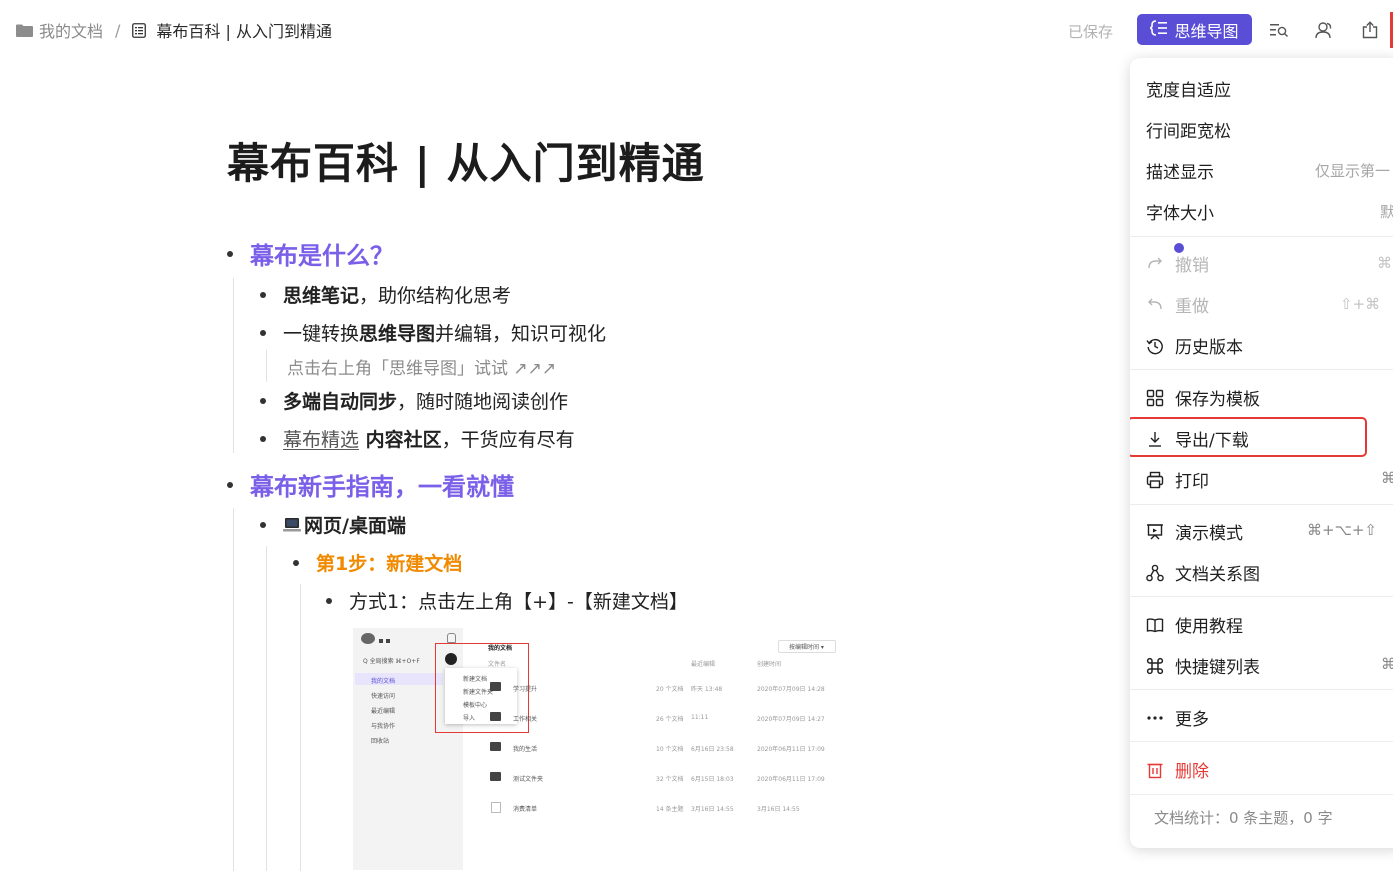 The height and width of the screenshot is (871, 1393). Describe the element at coordinates (244, 30) in the screenshot. I see `breadcrumb-current-doc: 幕布百科 | 从入门到精通` at that location.